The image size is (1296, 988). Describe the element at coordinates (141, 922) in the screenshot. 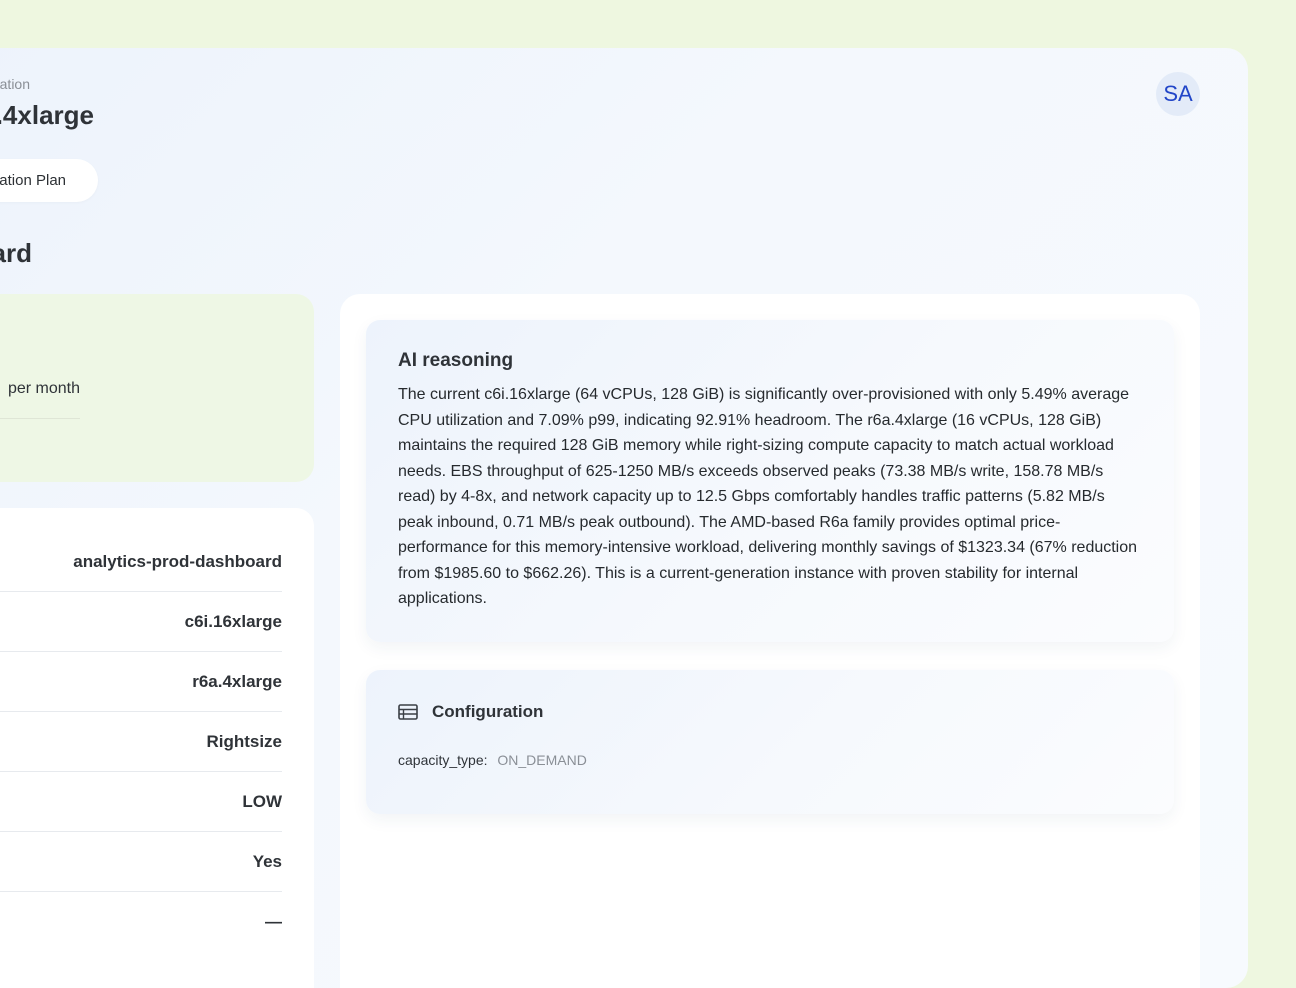

I see `detail-row-empty: —` at that location.